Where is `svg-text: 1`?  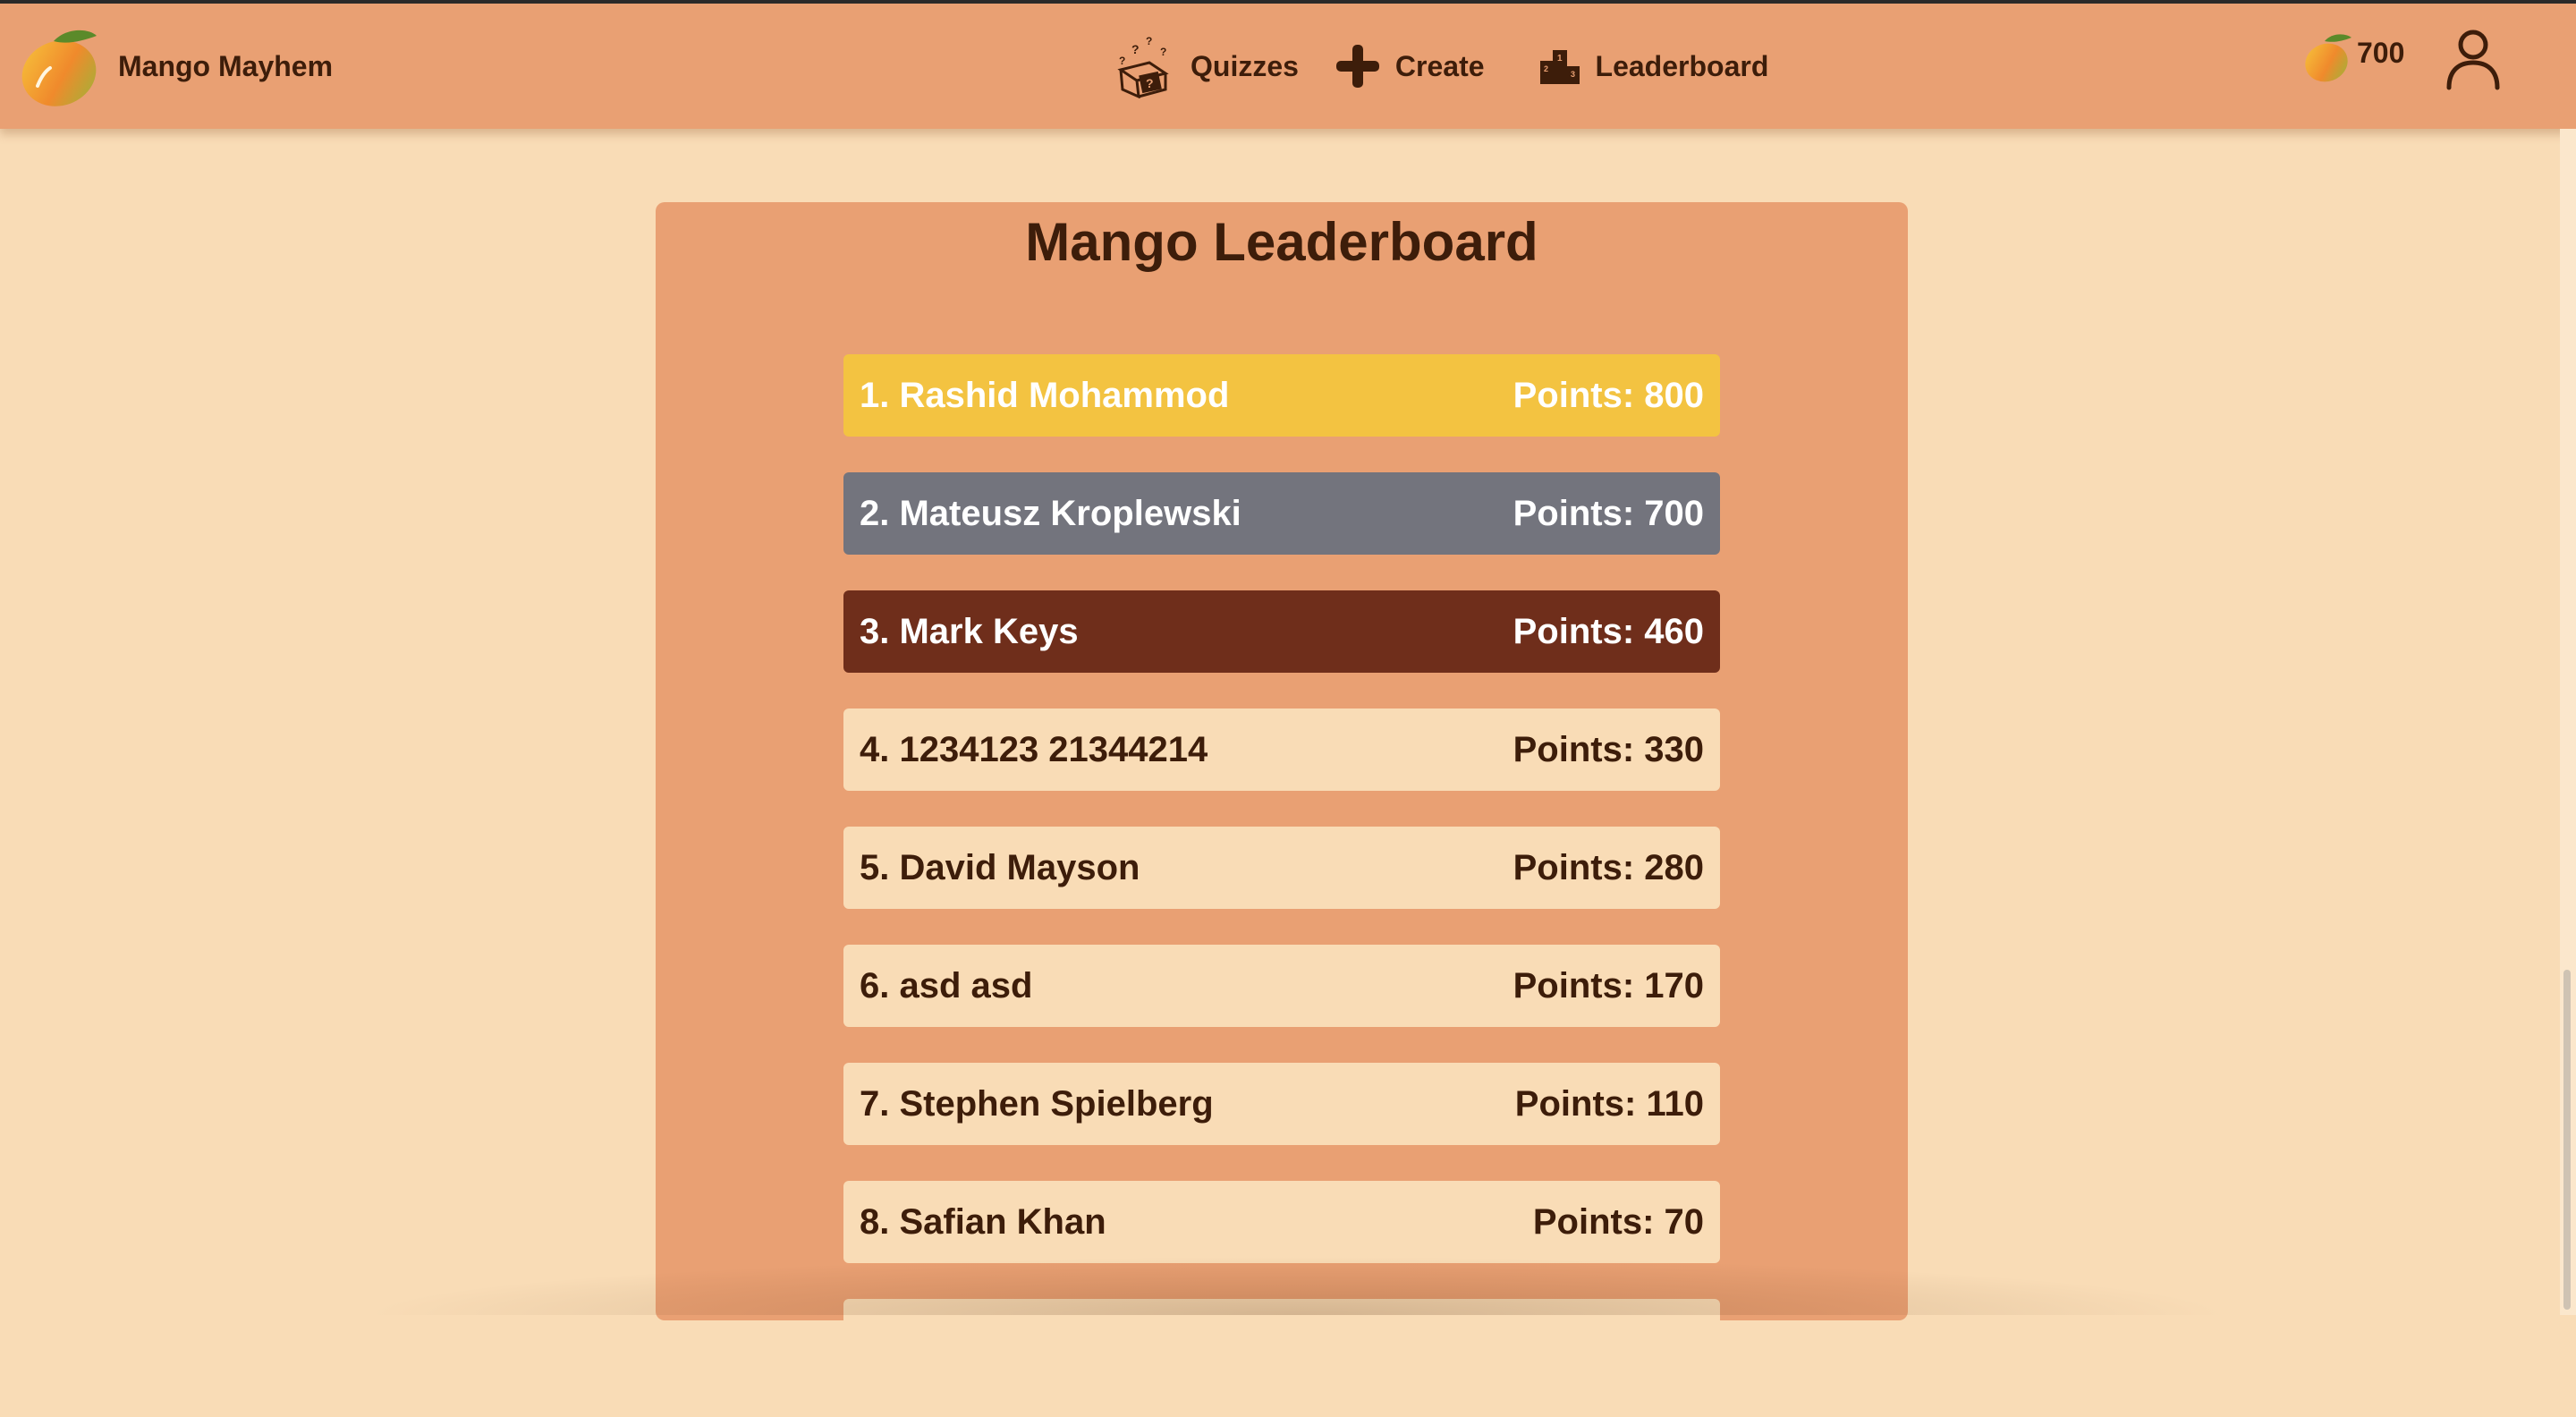
svg-text: 1 is located at coordinates (1560, 59).